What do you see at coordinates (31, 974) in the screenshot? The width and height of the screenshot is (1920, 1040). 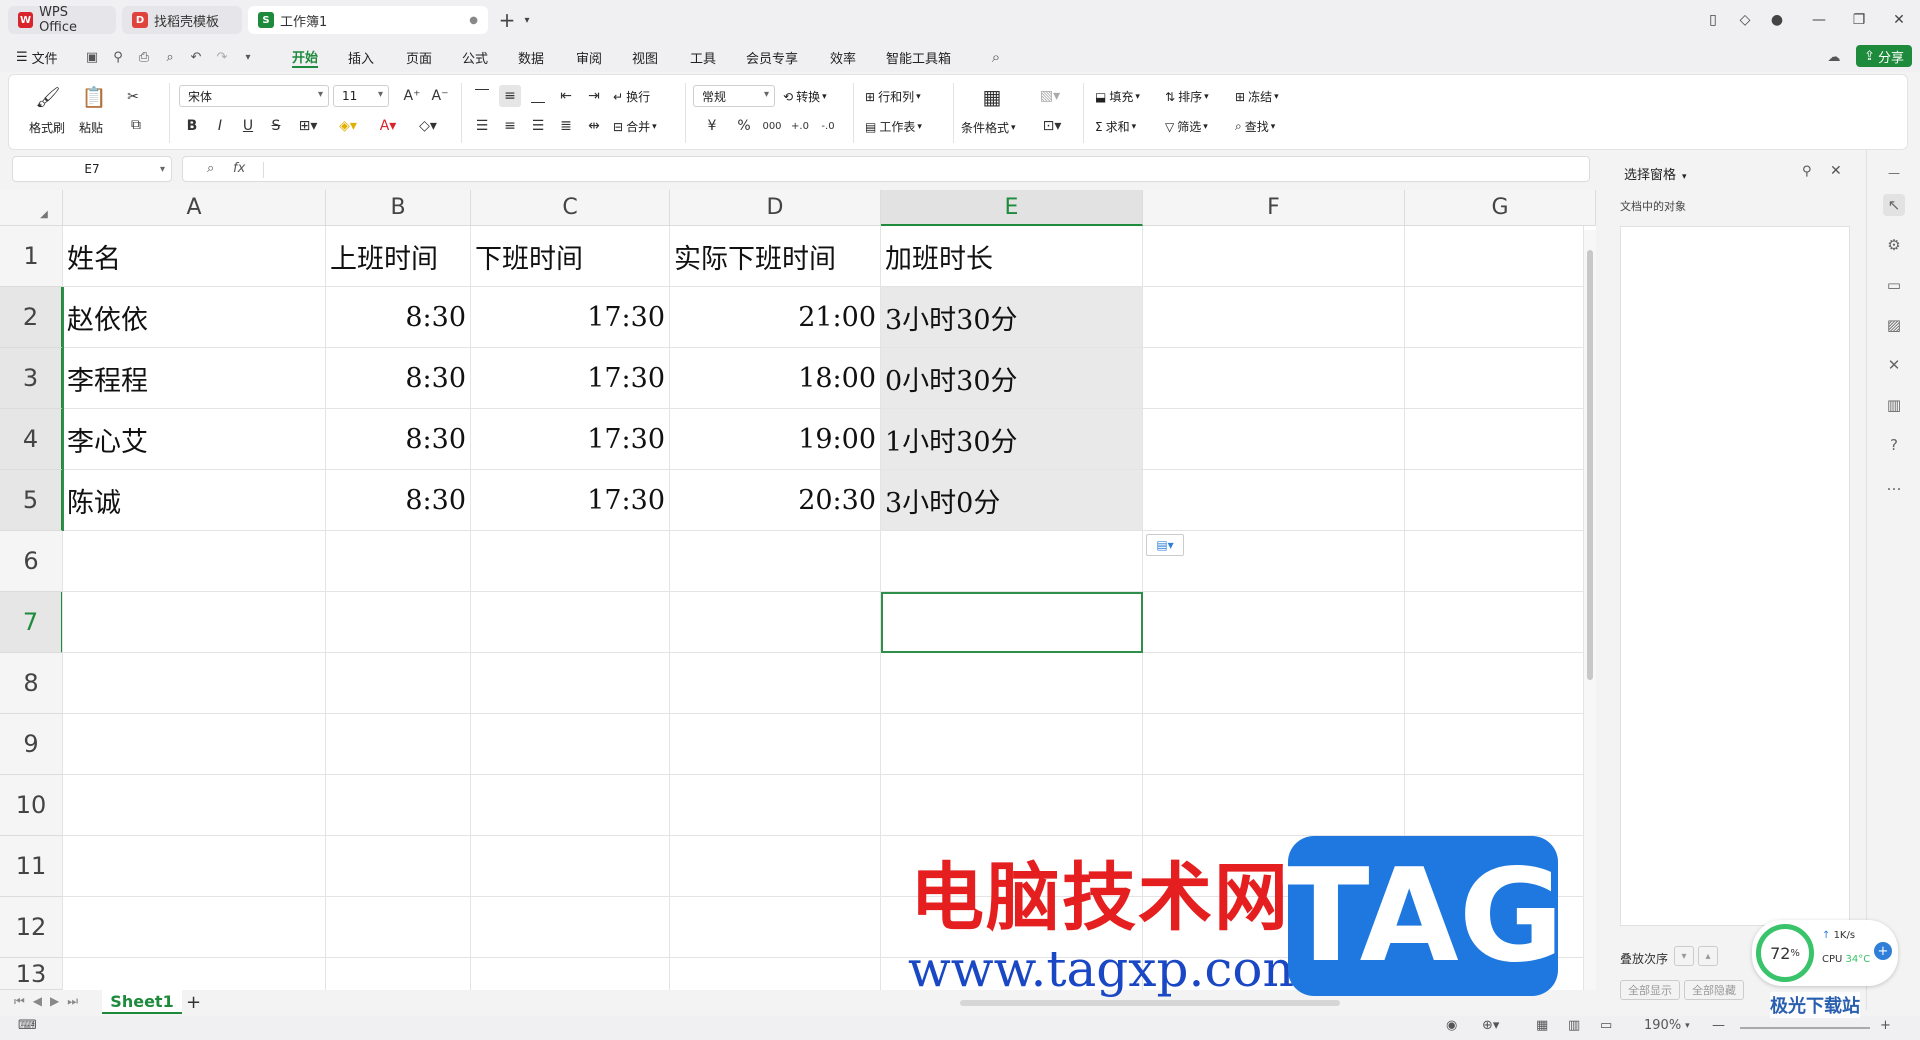 I see `row-header-13: 13` at bounding box center [31, 974].